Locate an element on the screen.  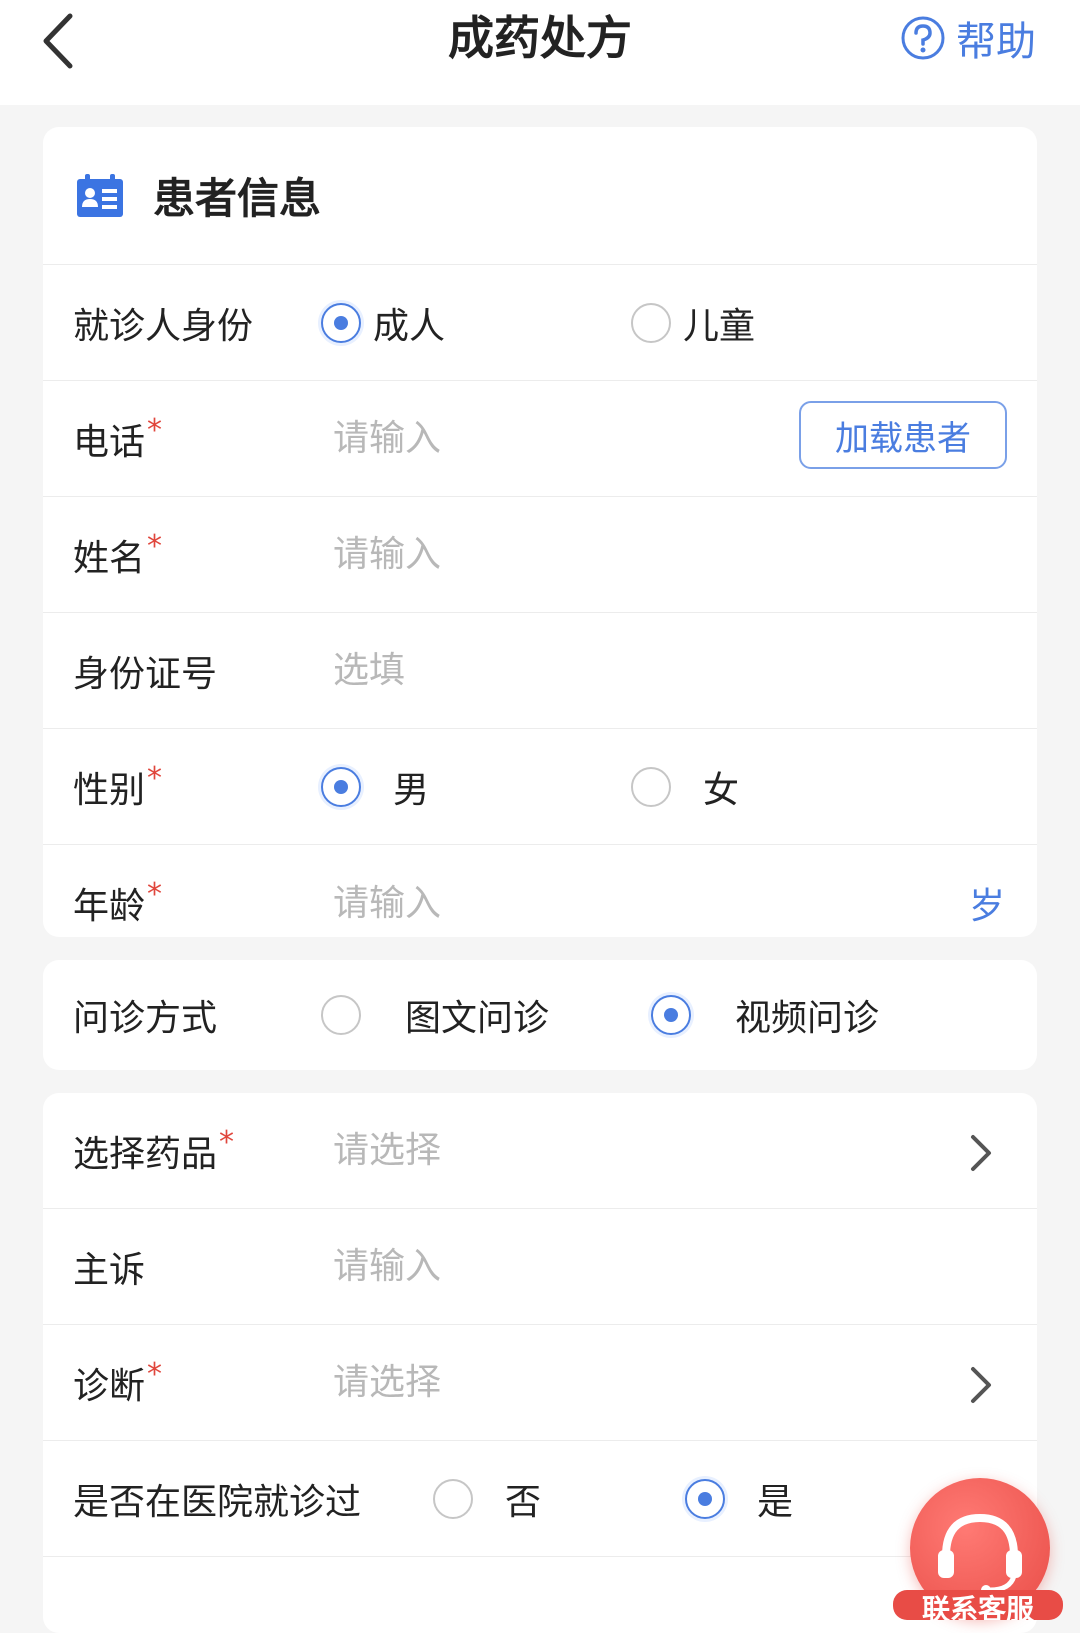
radio-visited-no-label: 否 is located at coordinates (523, 1502).